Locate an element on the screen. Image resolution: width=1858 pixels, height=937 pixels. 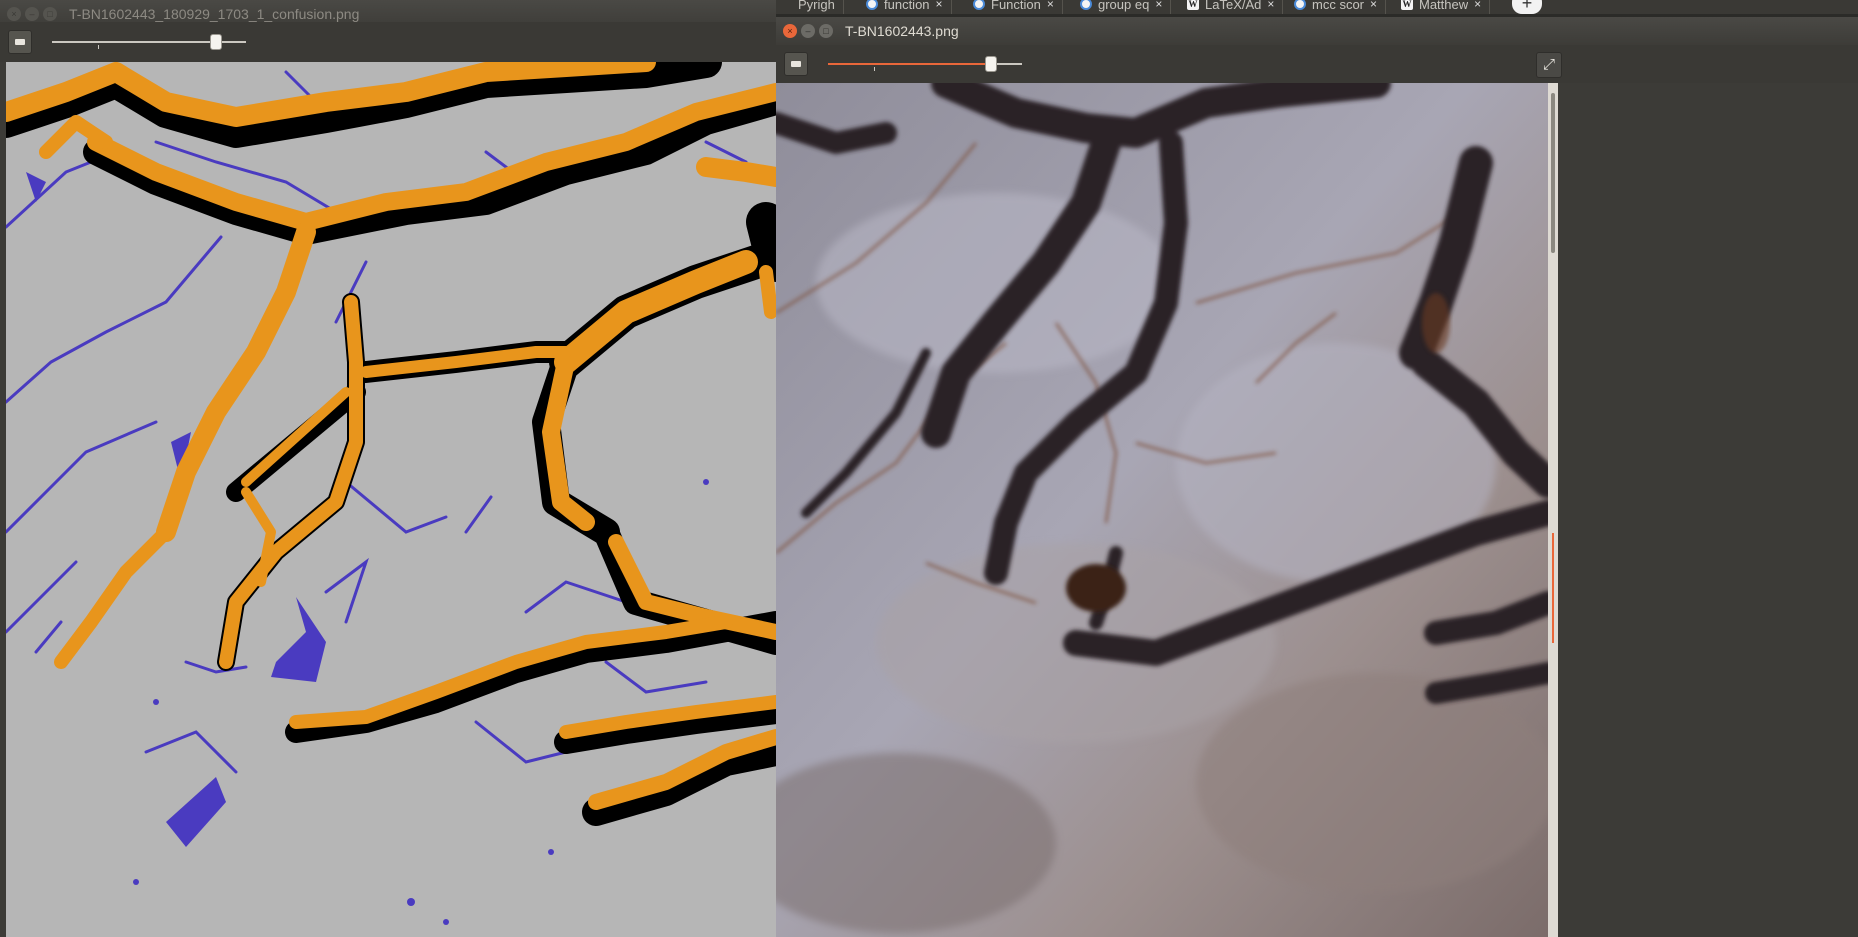
viewer-toolbar: ⤢ is located at coordinates (1317, 64).